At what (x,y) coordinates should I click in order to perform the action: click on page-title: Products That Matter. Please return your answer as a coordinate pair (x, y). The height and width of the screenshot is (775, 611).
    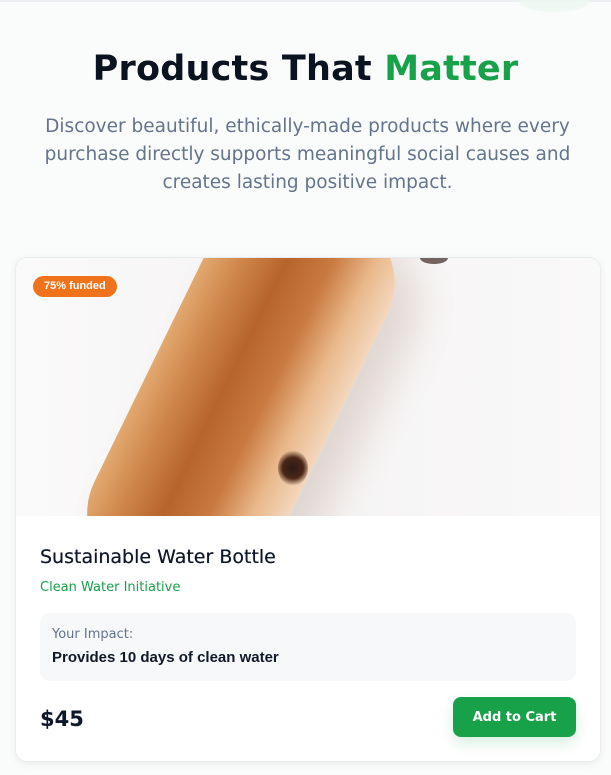
    Looking at the image, I should click on (305, 69).